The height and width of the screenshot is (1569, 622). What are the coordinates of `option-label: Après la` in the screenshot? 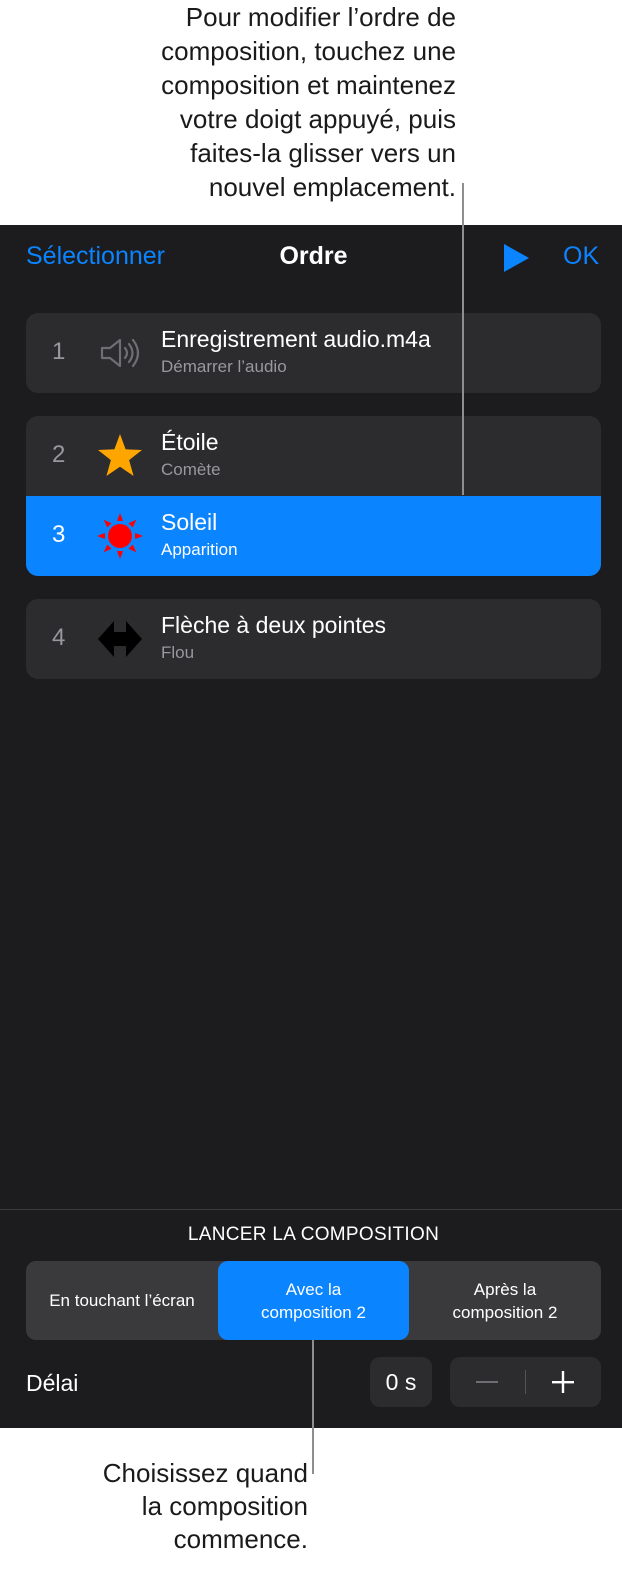 It's located at (505, 1289).